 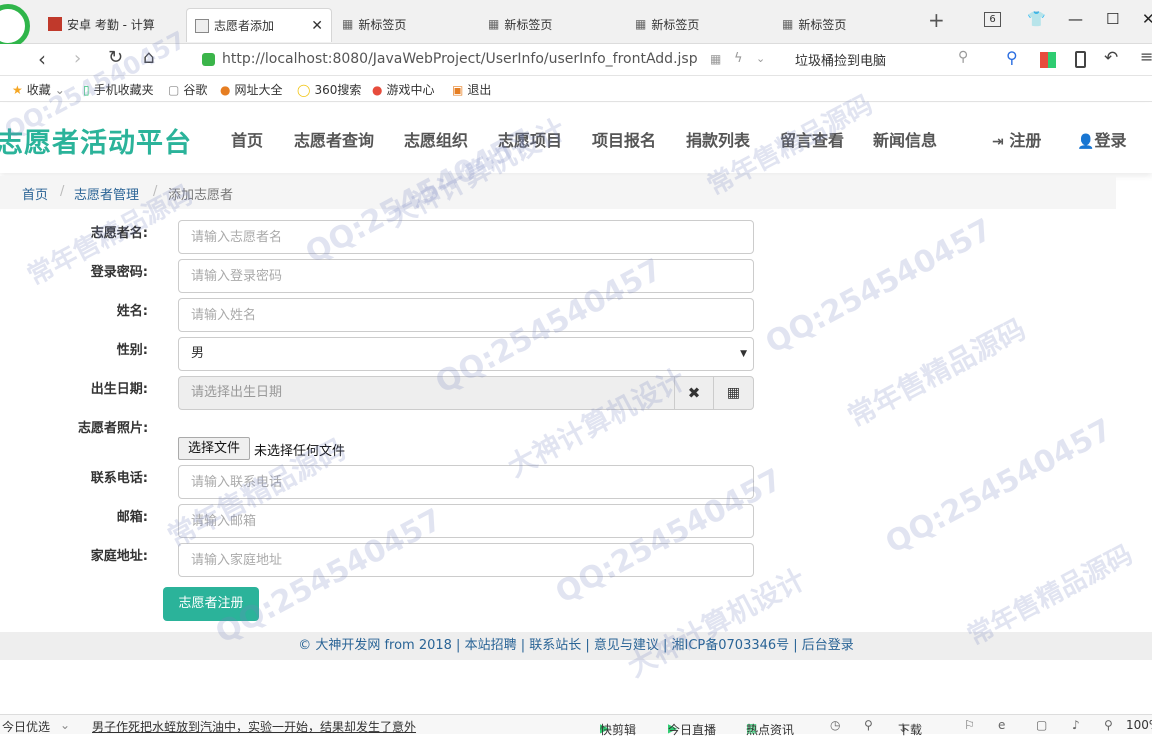 I want to click on bookmark-google: ▢ 谷歌, so click(x=187, y=89).